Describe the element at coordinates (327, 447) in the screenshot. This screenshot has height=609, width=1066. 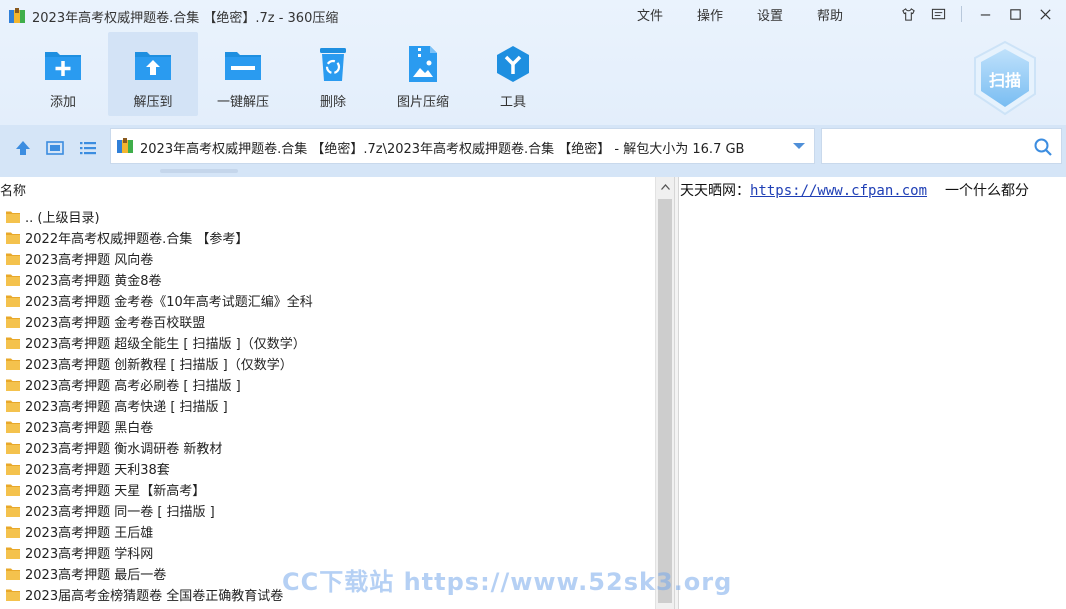
I see `folder-row: 2023高考押题 衡水调研卷 新教材` at that location.